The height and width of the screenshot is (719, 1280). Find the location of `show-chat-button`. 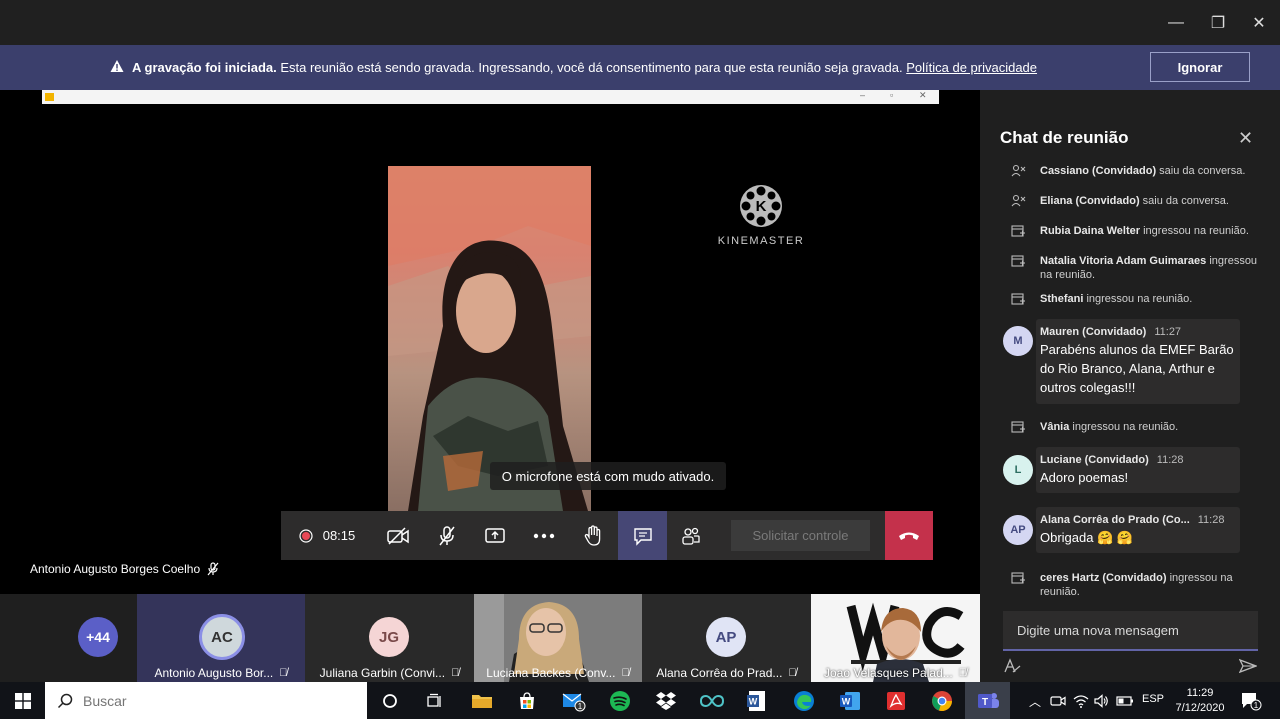

show-chat-button is located at coordinates (642, 535).